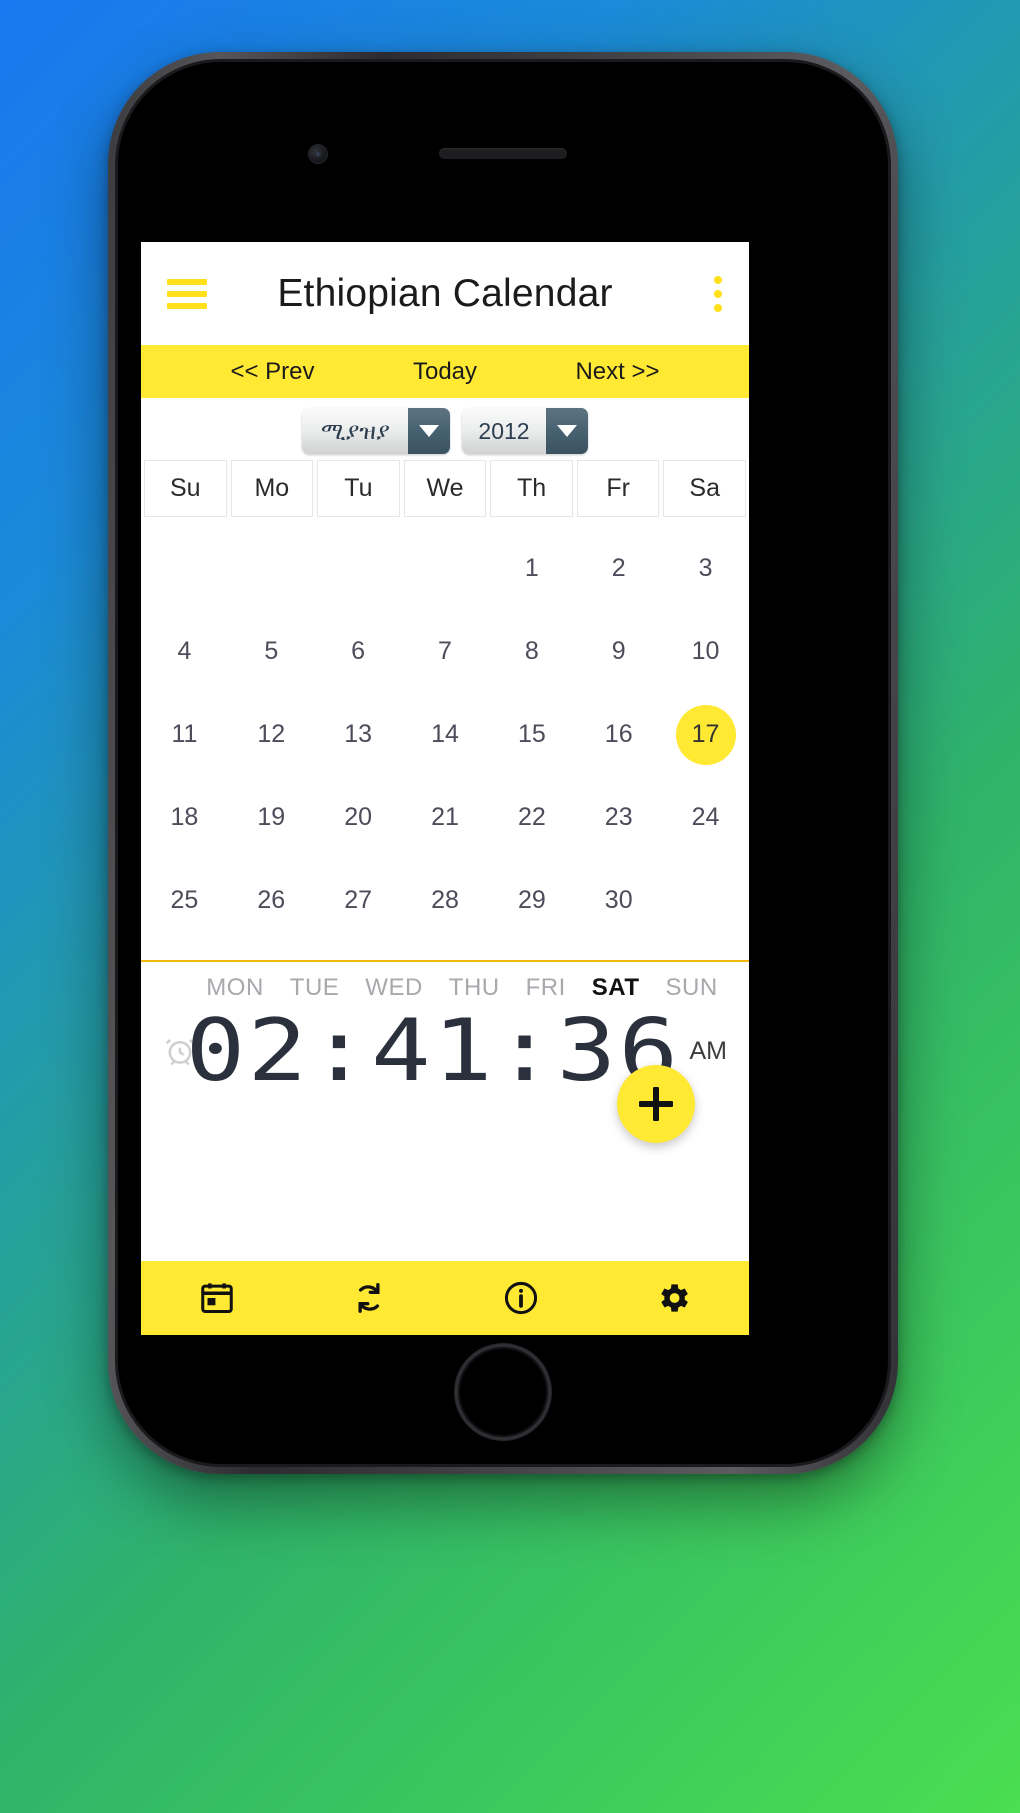 The height and width of the screenshot is (1813, 1020). I want to click on prev-month-button: << Prev, so click(272, 372).